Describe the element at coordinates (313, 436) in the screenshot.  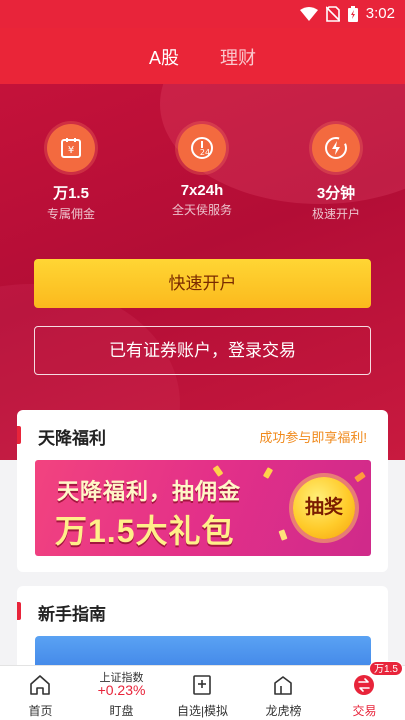
I see `promo-link: 成功参与即享福利!` at that location.